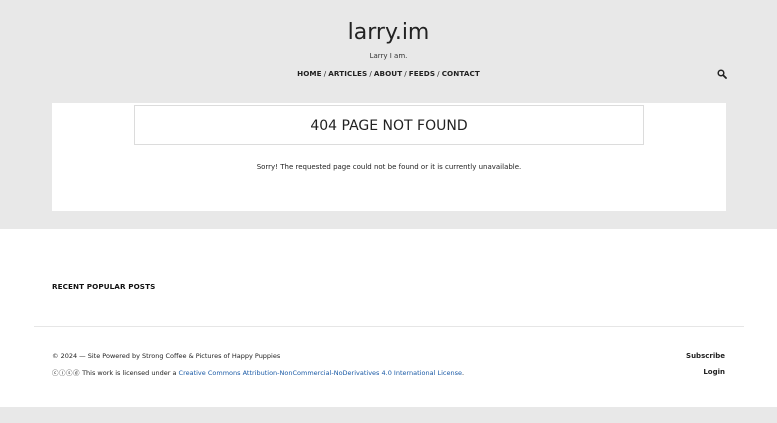  Describe the element at coordinates (129, 373) in the screenshot. I see `license-prefix: This work is licensed under a` at that location.